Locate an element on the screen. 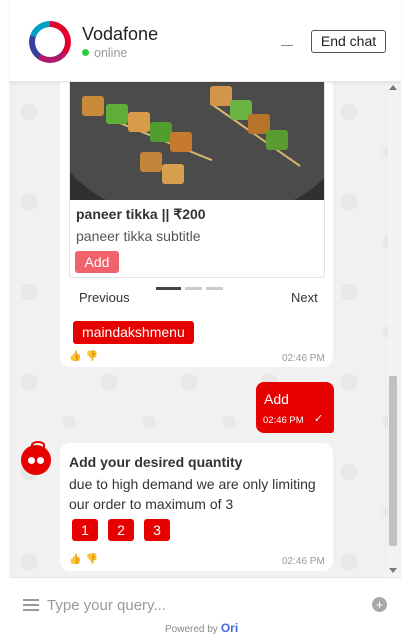 The image size is (408, 641). product-image is located at coordinates (197, 141).